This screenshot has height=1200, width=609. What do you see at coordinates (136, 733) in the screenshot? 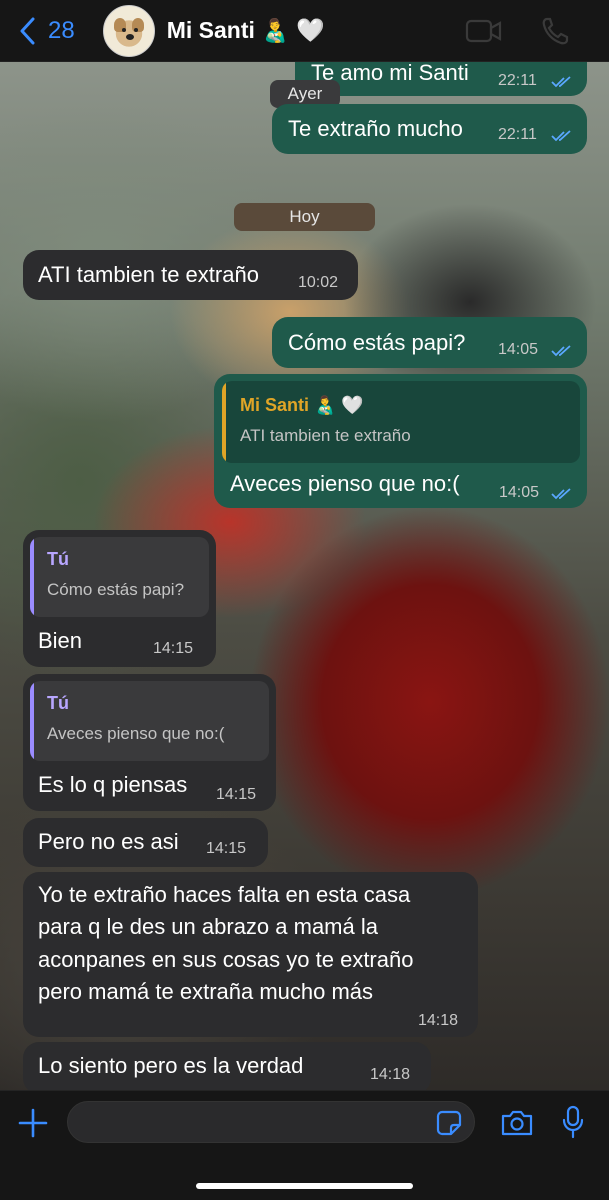
I see `quoted-text: Aveces pienso que no:(` at bounding box center [136, 733].